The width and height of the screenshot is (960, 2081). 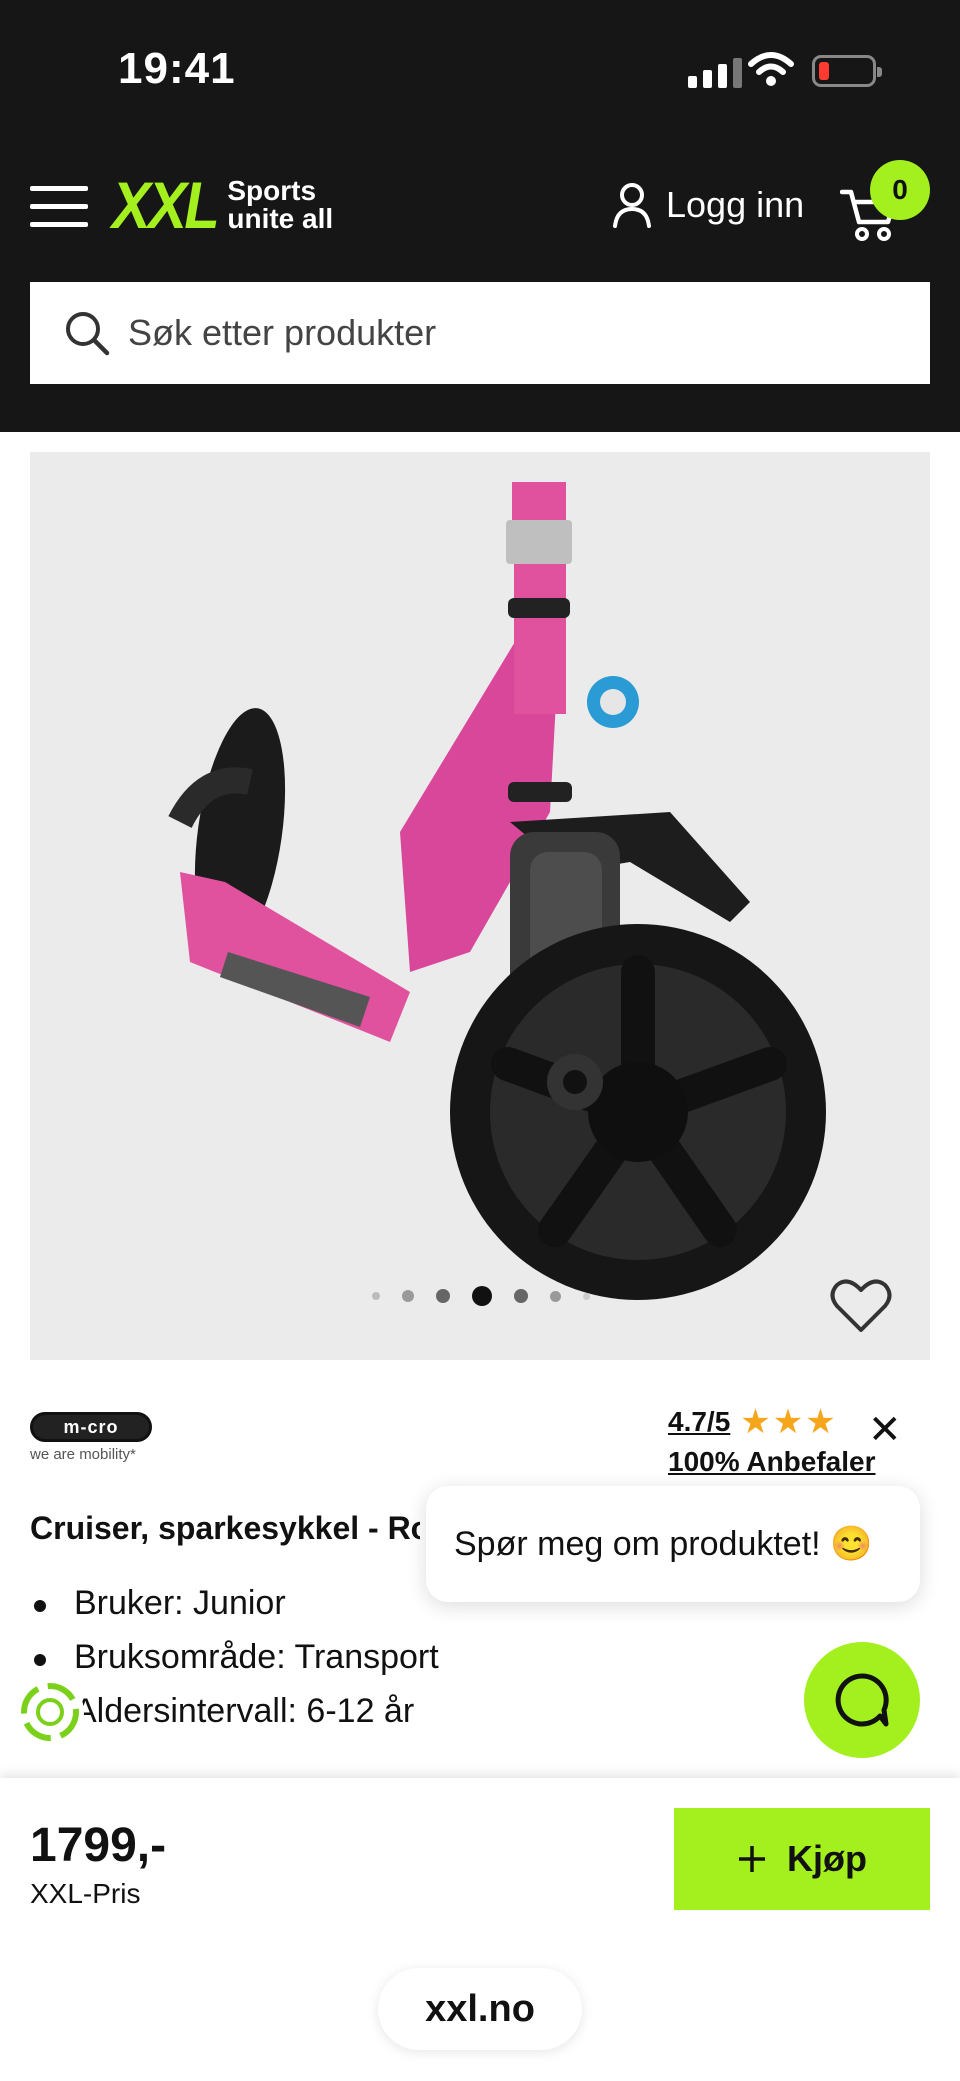 I want to click on feature-item: Bruker: Junior, so click(x=234, y=1611).